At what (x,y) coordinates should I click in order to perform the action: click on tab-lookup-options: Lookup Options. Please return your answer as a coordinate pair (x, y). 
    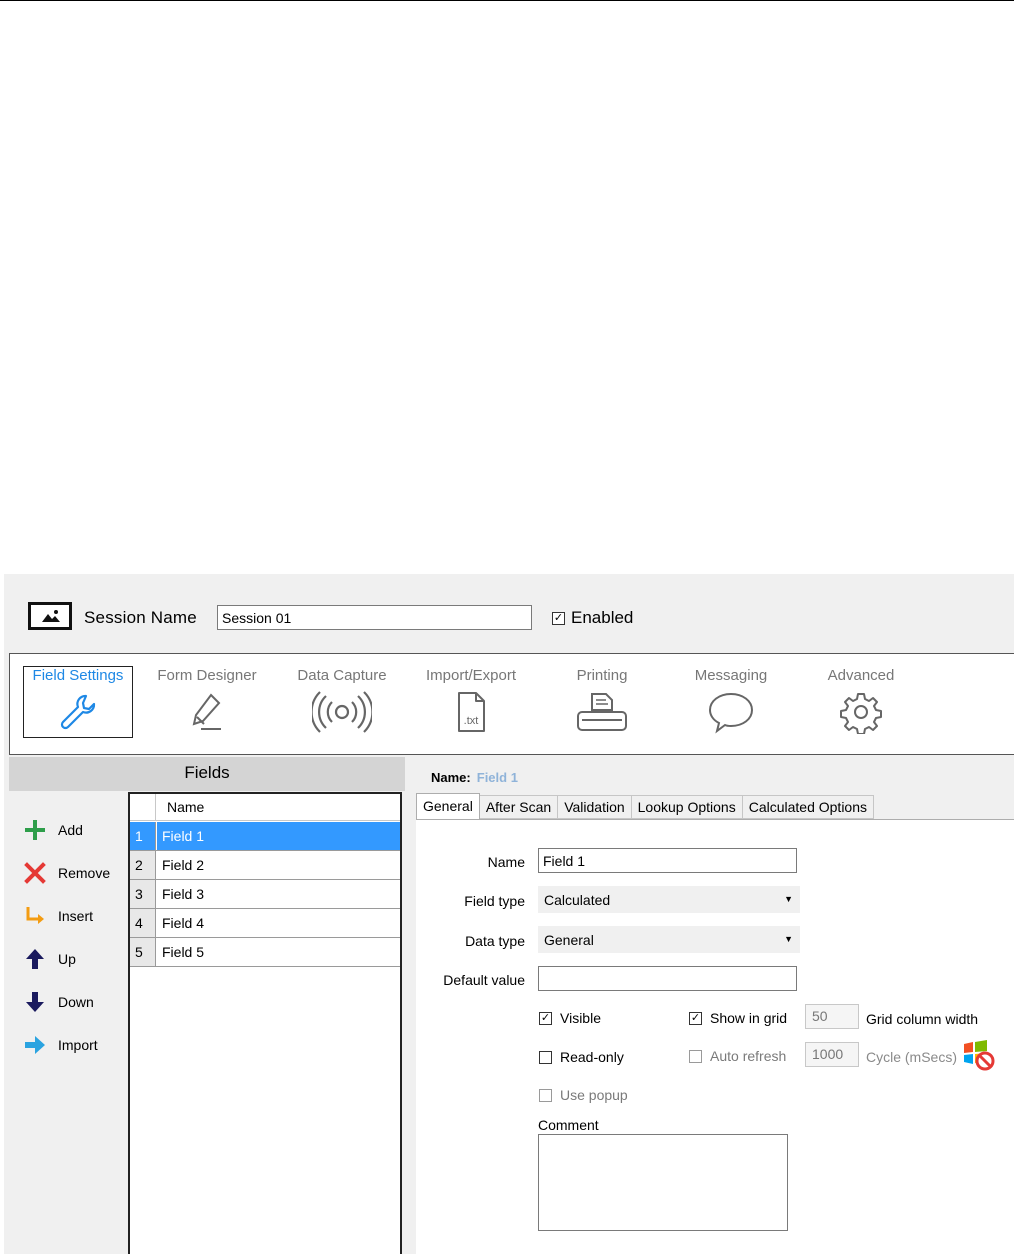
    Looking at the image, I should click on (687, 807).